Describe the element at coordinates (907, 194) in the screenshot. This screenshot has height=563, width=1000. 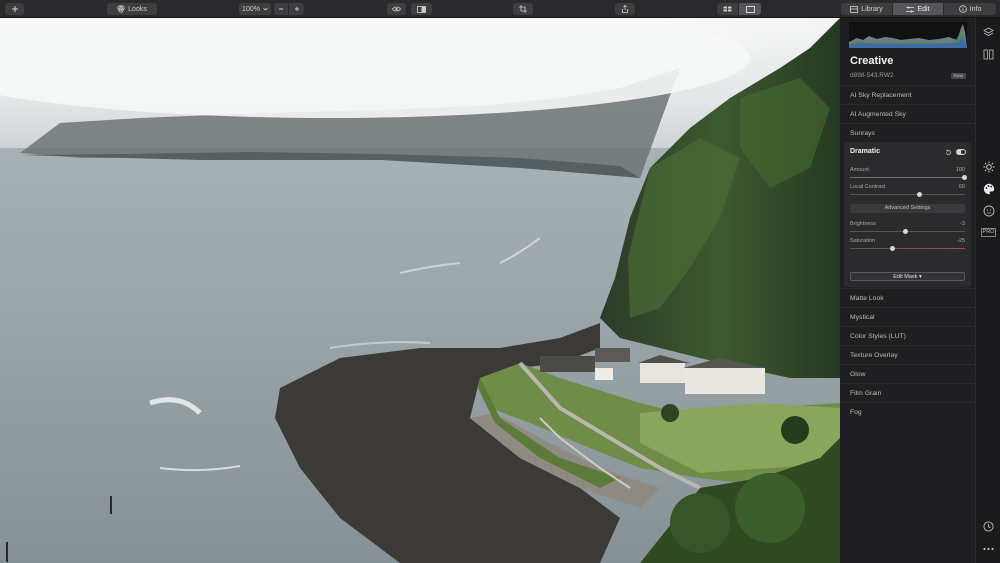
I see `local-contrast-slider` at that location.